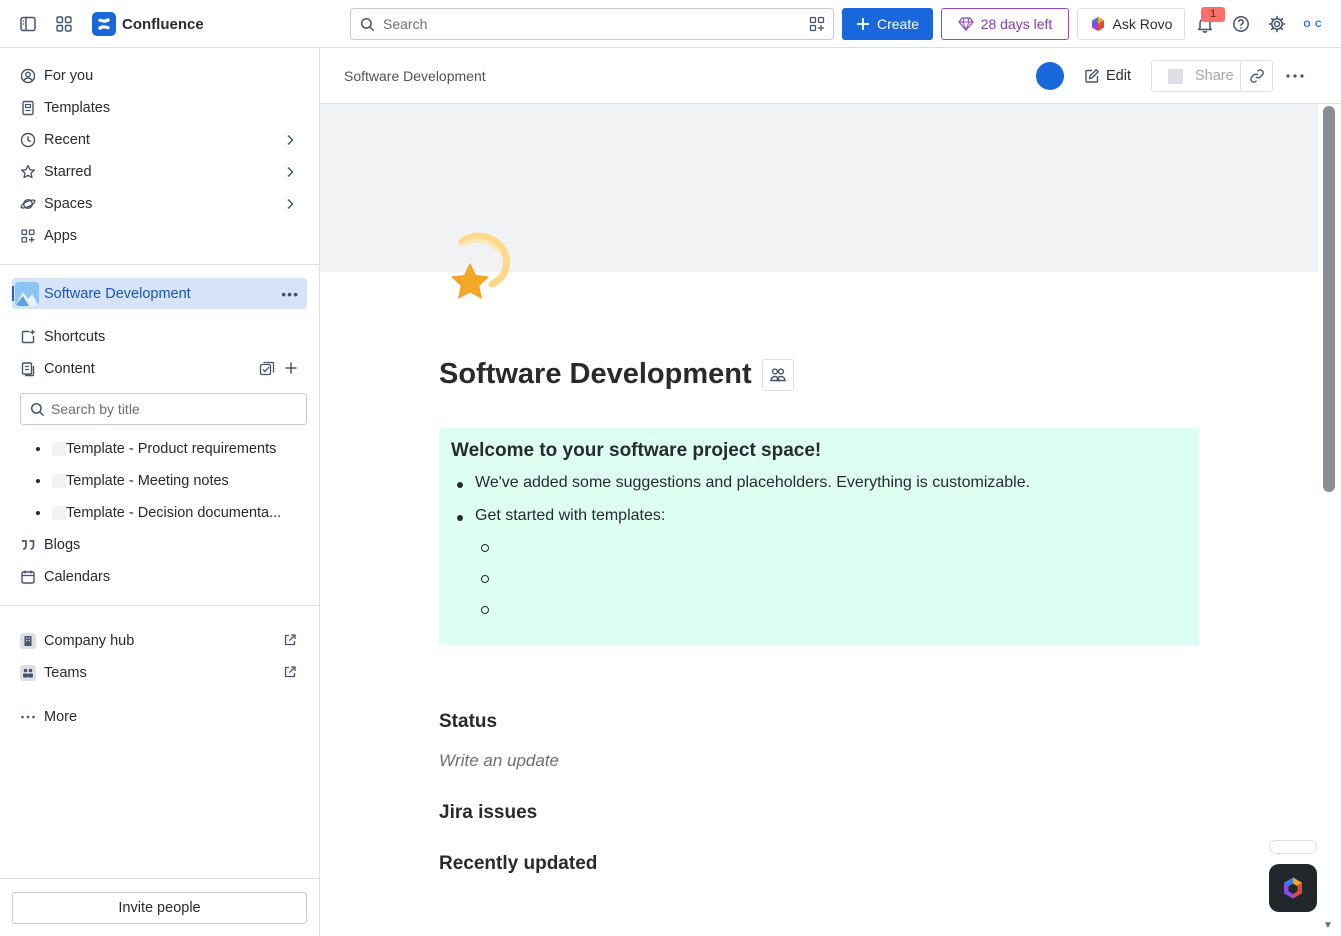 This screenshot has height=936, width=1341. What do you see at coordinates (28, 369) in the screenshot?
I see `content-pages-icon` at bounding box center [28, 369].